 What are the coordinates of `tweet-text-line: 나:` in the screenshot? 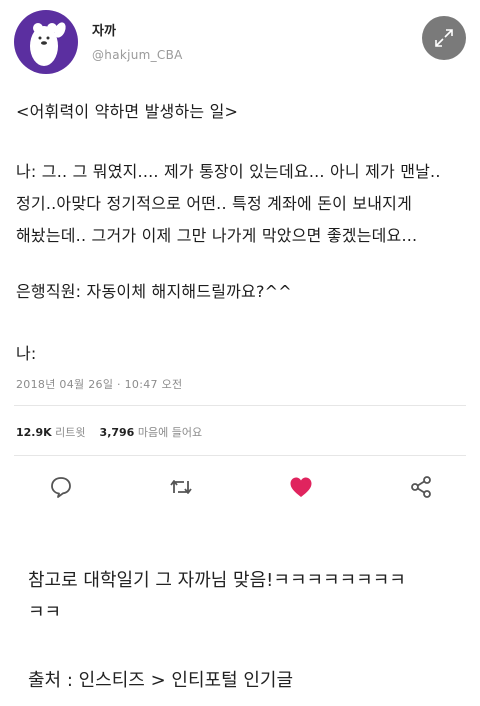 It's located at (26, 353).